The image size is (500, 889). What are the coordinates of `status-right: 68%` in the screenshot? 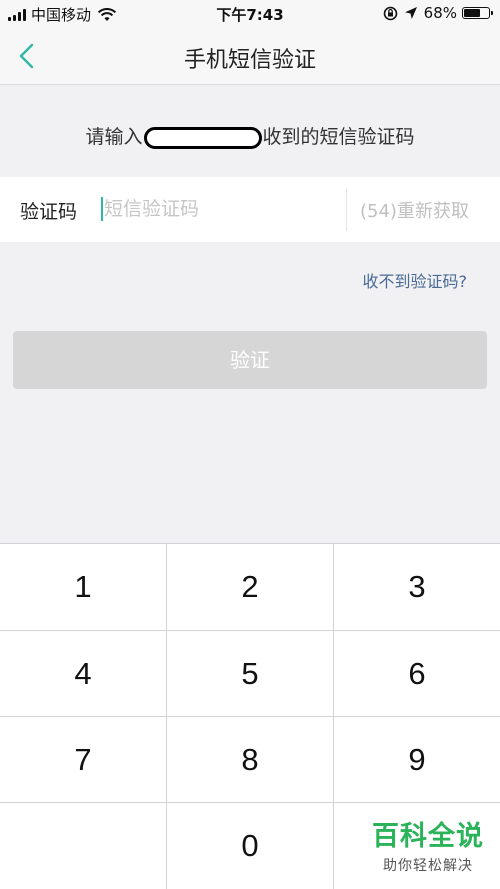 It's located at (438, 13).